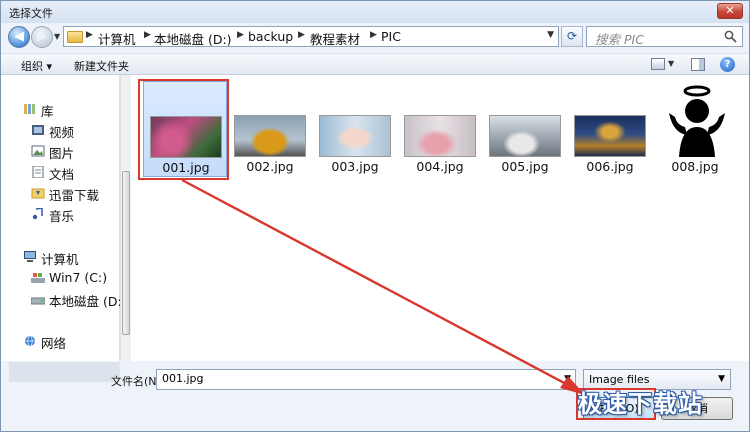 The height and width of the screenshot is (432, 750). What do you see at coordinates (36, 66) in the screenshot?
I see `organize-menu: 组织 ▾` at bounding box center [36, 66].